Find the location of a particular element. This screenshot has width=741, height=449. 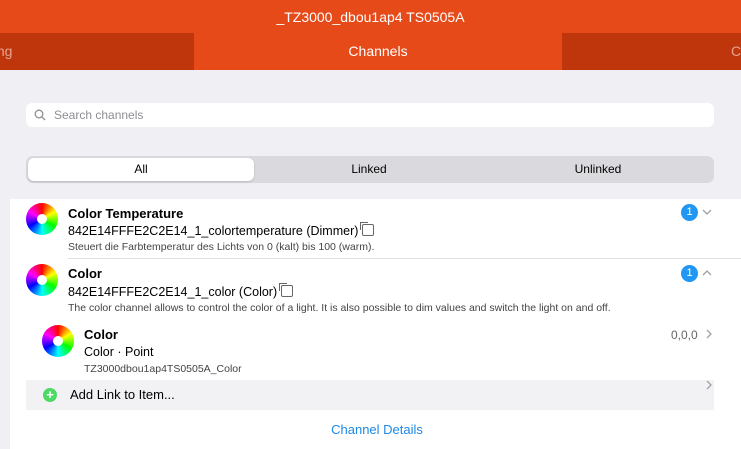

title-bar: _TZ3000_dbou1ap4 TS0505A is located at coordinates (370, 16).